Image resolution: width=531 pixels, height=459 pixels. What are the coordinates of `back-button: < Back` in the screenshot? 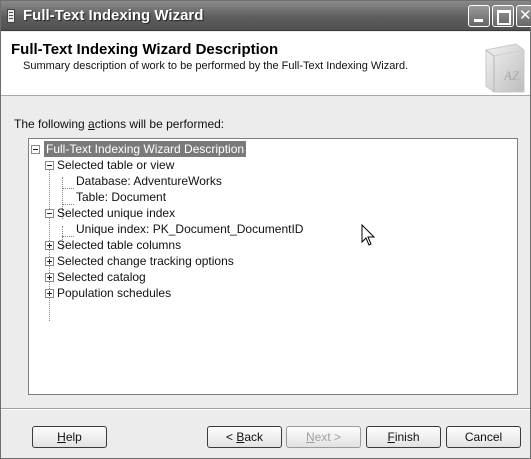 It's located at (244, 437).